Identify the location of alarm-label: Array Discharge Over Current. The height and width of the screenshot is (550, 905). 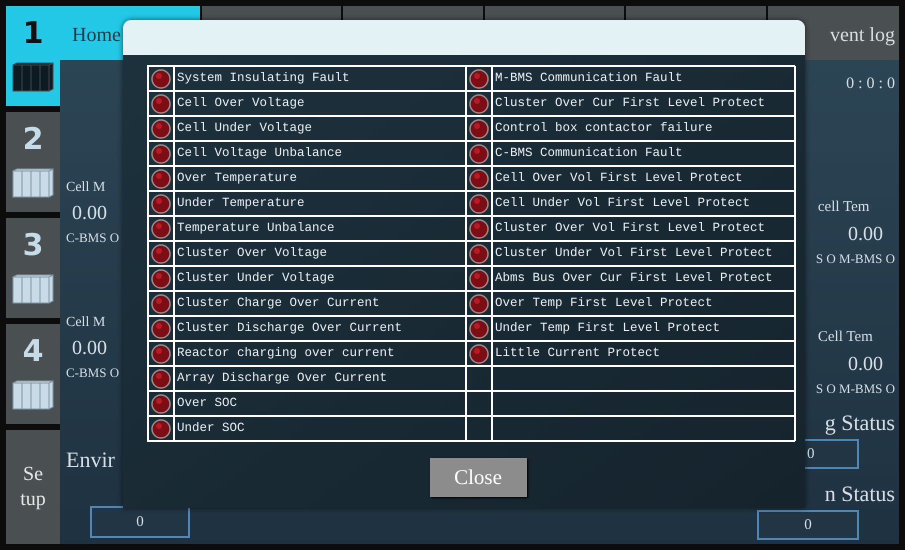
(282, 379).